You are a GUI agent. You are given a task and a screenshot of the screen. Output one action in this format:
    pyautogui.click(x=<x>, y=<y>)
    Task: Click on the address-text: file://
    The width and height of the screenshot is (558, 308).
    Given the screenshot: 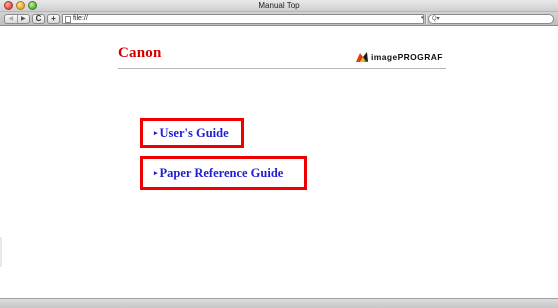 What is the action you would take?
    pyautogui.click(x=80, y=18)
    